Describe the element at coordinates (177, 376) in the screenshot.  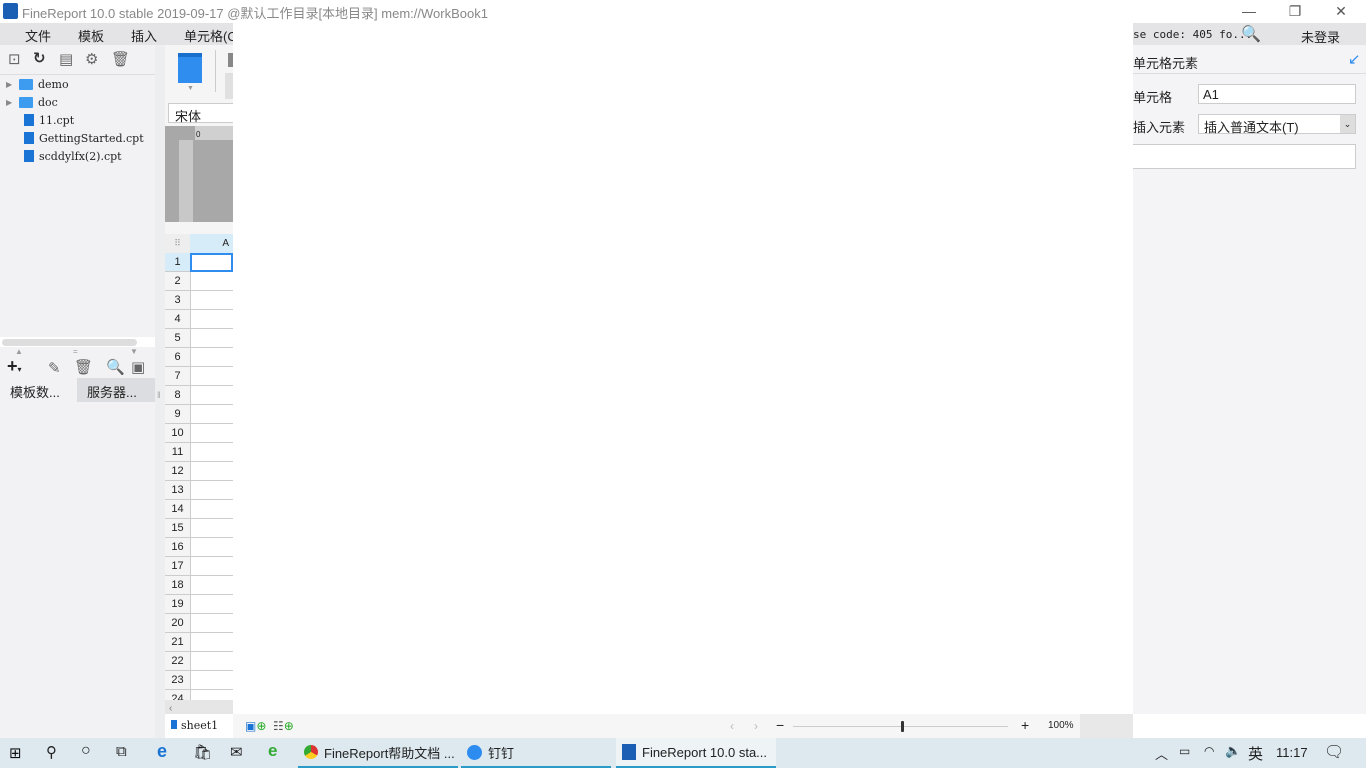
I see `row-header: 7` at that location.